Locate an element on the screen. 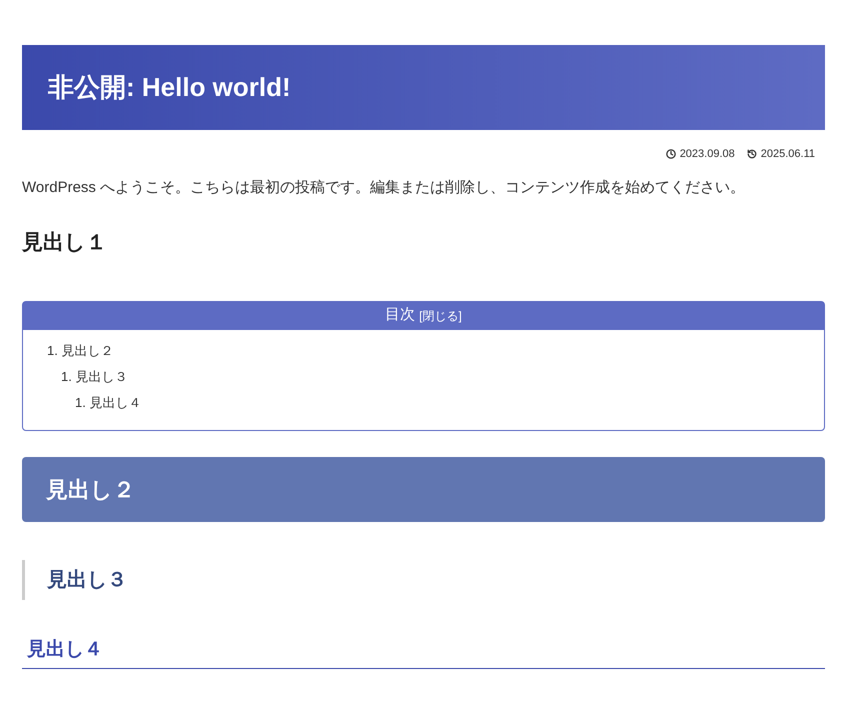 The height and width of the screenshot is (703, 847). heading-banner: 見出し２ is located at coordinates (423, 489).